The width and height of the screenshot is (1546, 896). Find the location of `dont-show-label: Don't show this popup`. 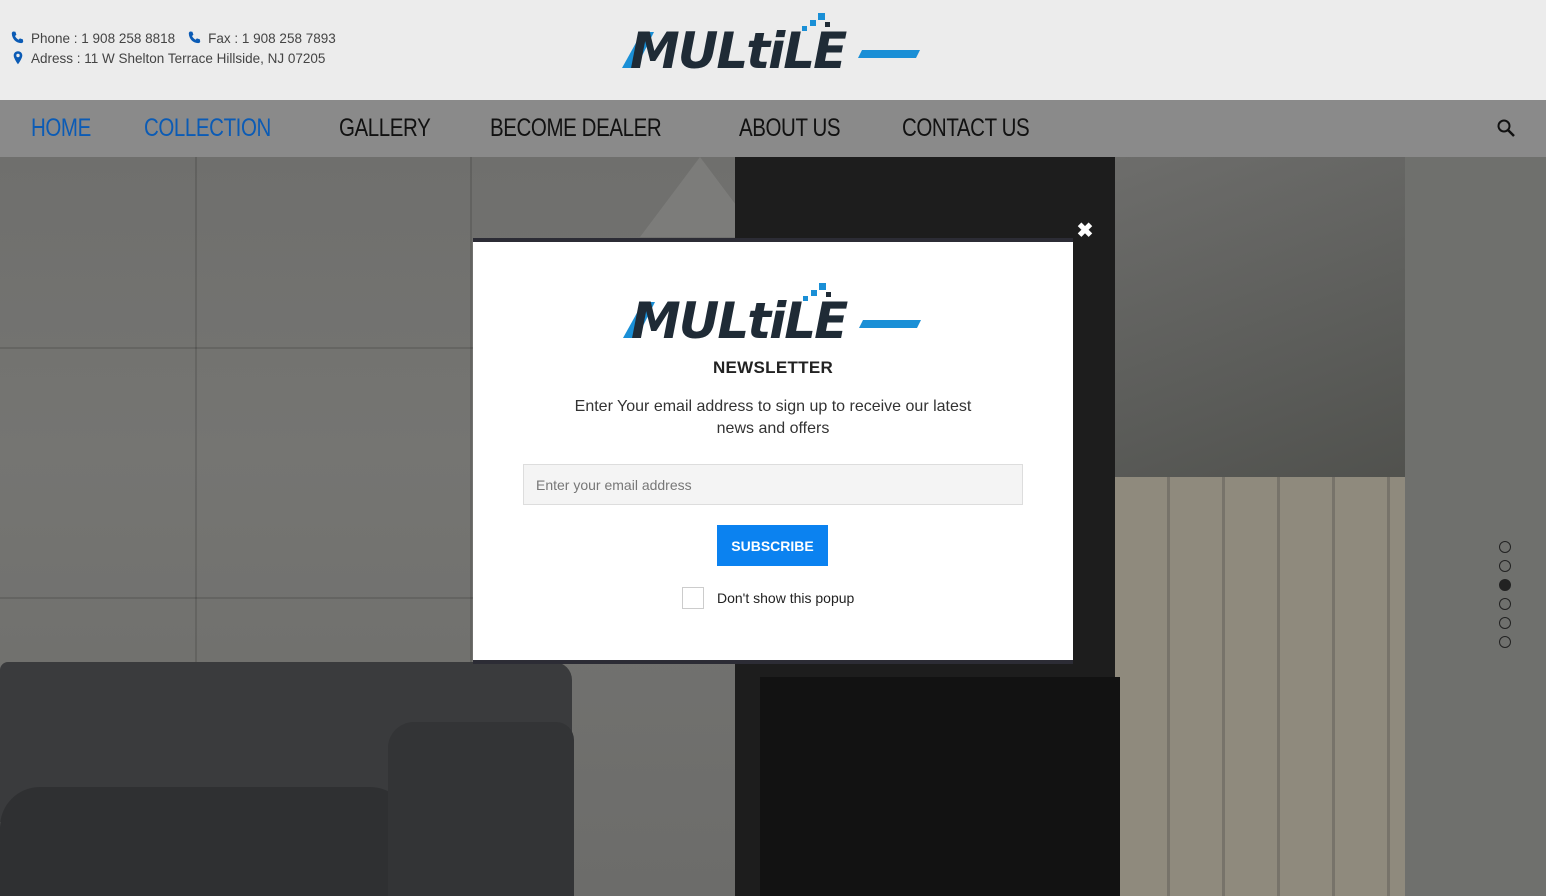

dont-show-label: Don't show this popup is located at coordinates (786, 598).